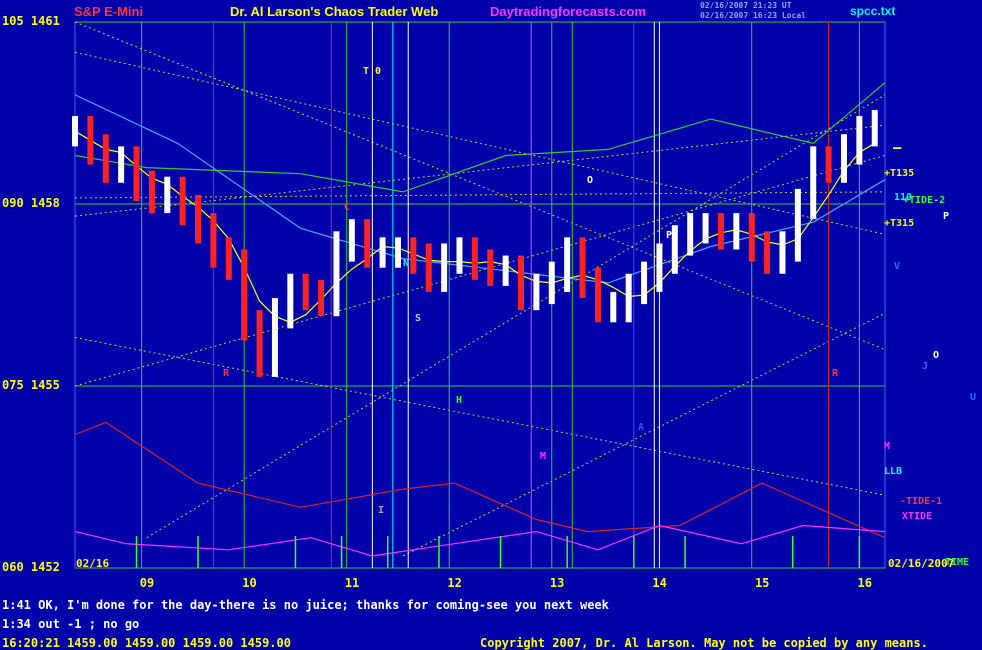 This screenshot has width=982, height=650. What do you see at coordinates (31, 21) in the screenshot?
I see `y-tick-label-0: 105 1461` at bounding box center [31, 21].